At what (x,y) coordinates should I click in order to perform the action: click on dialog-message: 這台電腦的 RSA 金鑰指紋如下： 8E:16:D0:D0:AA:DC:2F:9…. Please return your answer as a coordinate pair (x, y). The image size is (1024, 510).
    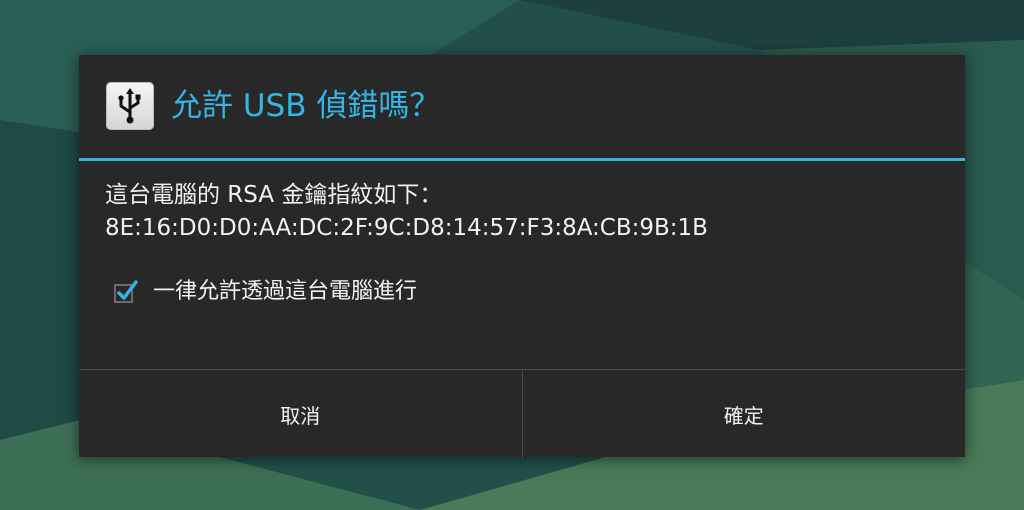
    Looking at the image, I should click on (406, 212).